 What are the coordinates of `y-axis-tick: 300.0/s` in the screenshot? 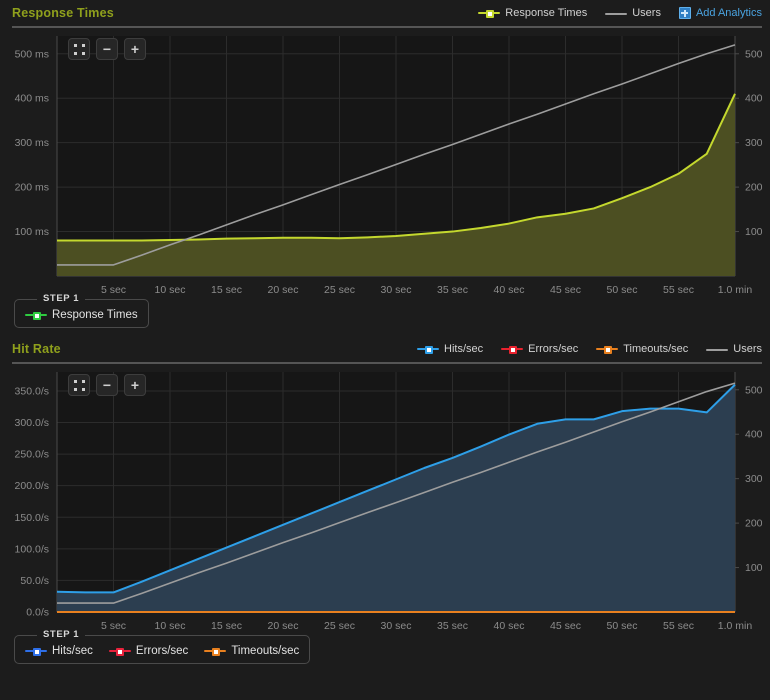 It's located at (32, 423).